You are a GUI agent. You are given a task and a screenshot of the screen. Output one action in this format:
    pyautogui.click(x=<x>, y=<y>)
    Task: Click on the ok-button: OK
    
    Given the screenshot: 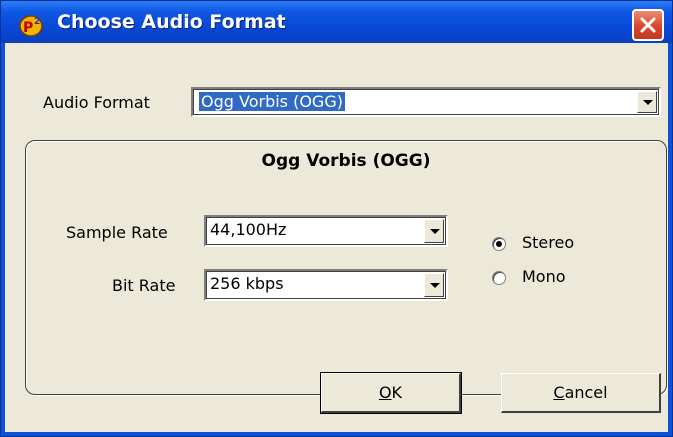 What is the action you would take?
    pyautogui.click(x=391, y=393)
    